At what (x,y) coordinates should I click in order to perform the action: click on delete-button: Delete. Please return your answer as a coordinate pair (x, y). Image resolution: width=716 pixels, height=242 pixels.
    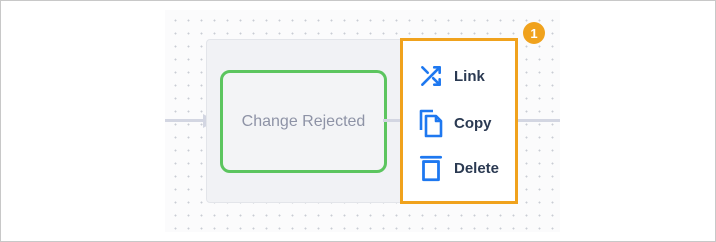
    Looking at the image, I should click on (458, 168).